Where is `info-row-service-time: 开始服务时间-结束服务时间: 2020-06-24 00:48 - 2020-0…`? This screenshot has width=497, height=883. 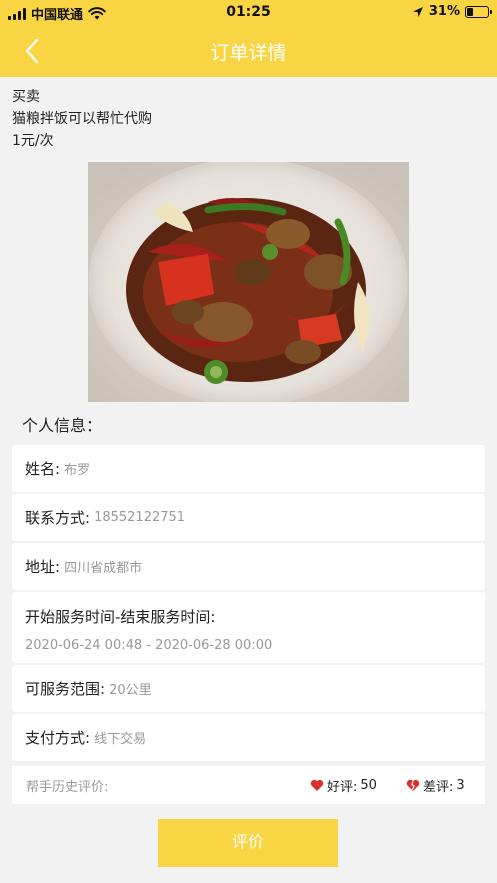 info-row-service-time: 开始服务时间-结束服务时间: 2020-06-24 00:48 - 2020-0… is located at coordinates (248, 627).